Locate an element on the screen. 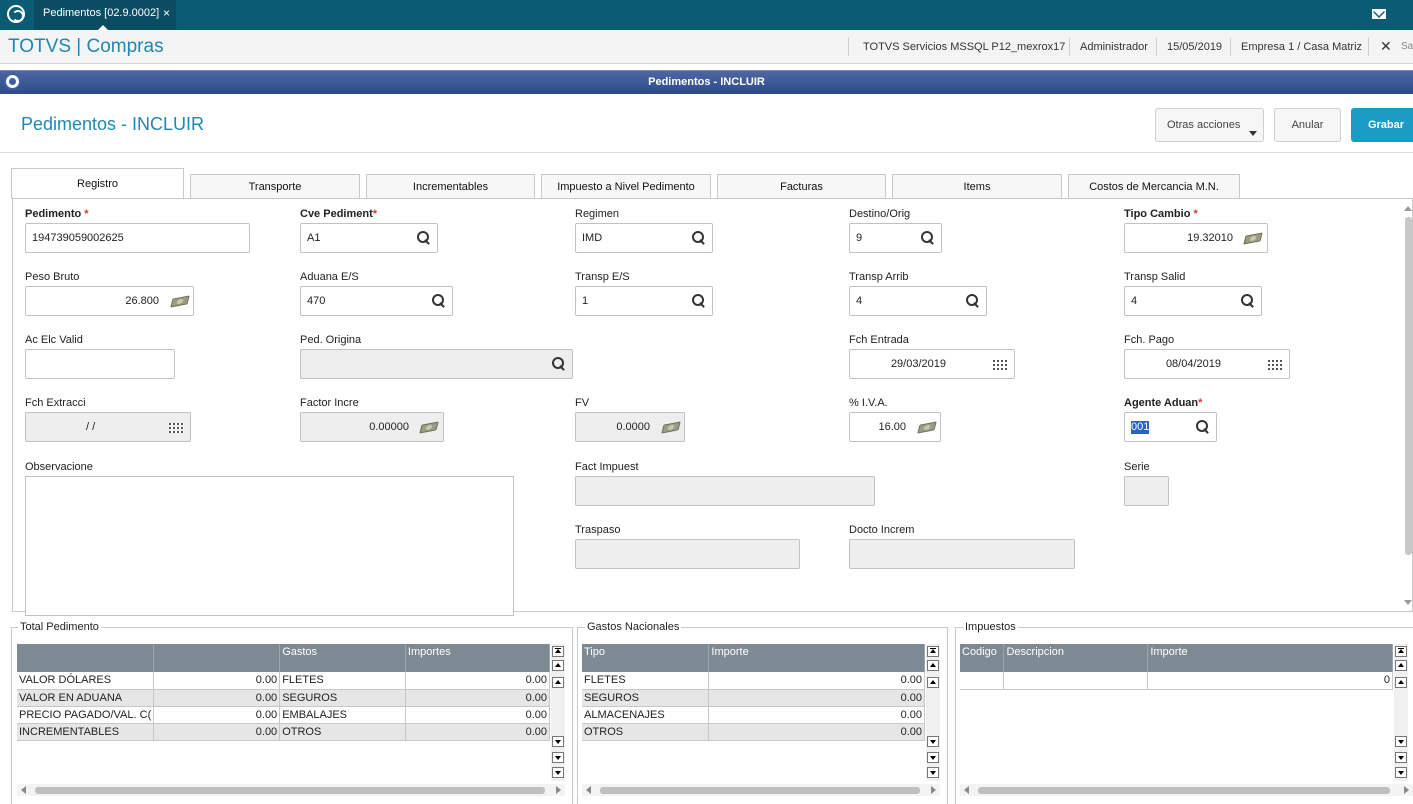  observacione-textarea is located at coordinates (269, 546).